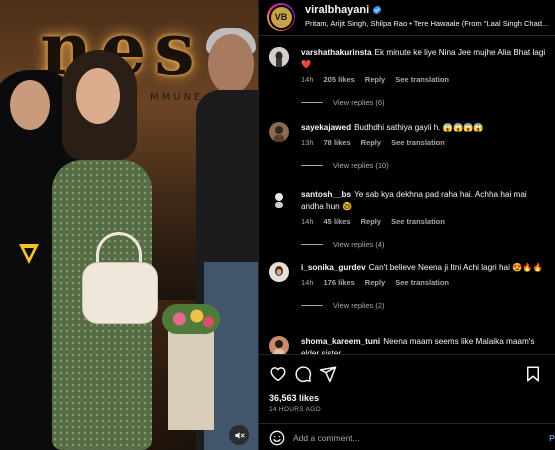 Image resolution: width=555 pixels, height=450 pixels. Describe the element at coordinates (98, 96) in the screenshot. I see `person-center-face` at that location.